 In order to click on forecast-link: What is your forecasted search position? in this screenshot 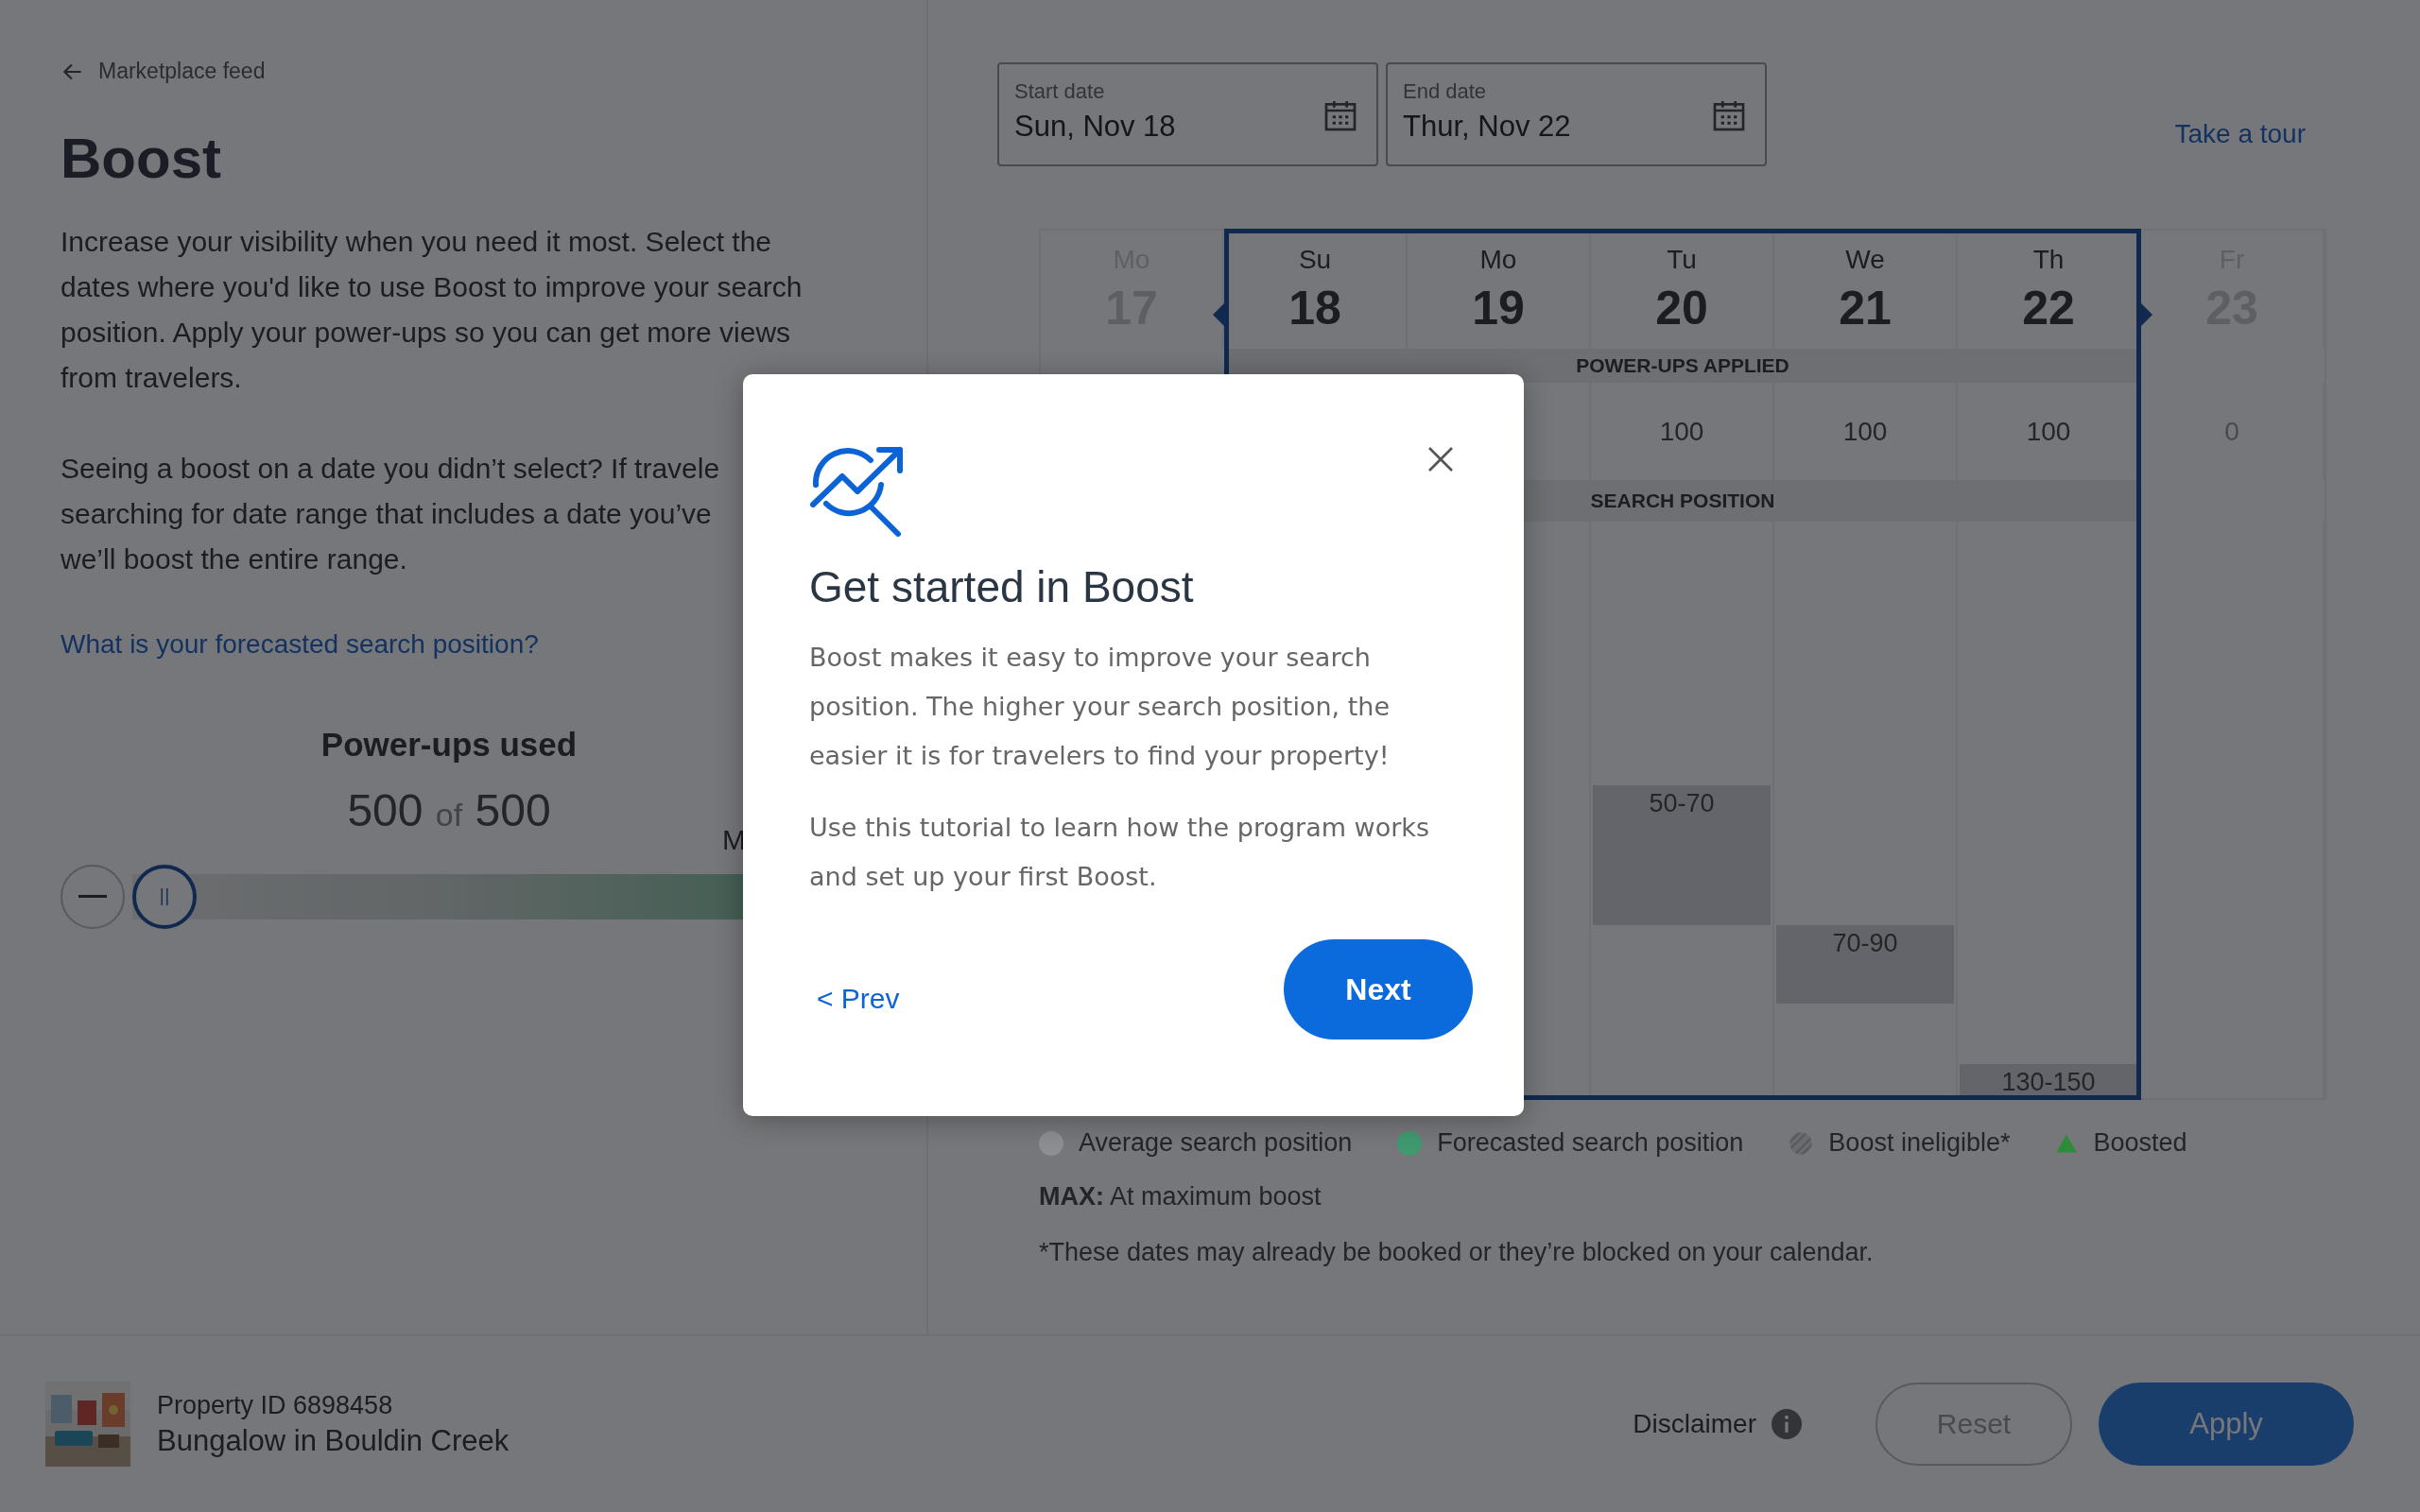, I will do `click(299, 644)`.